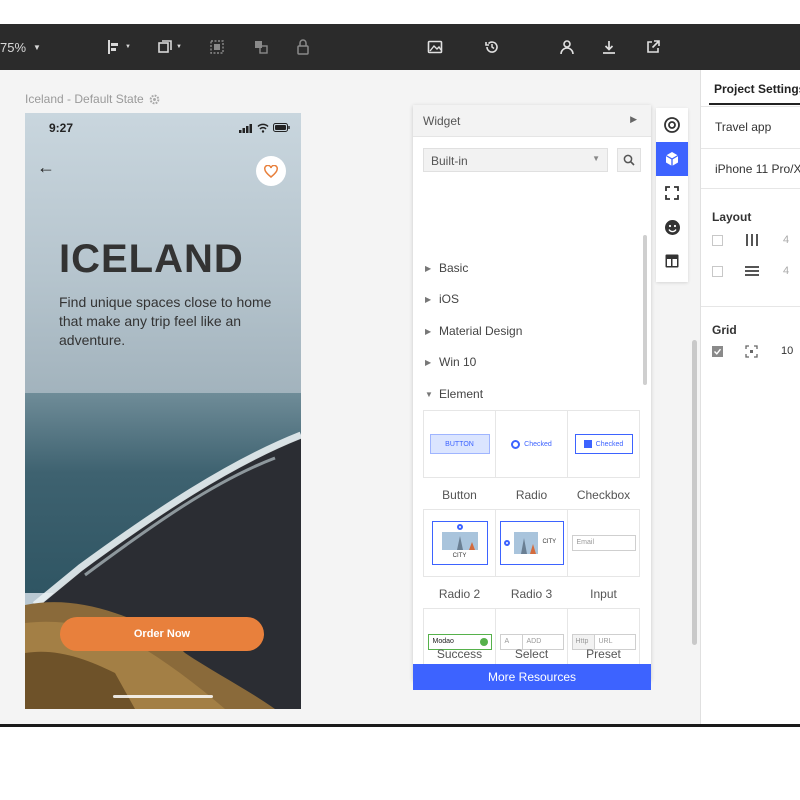 The image size is (800, 800). I want to click on active-tab-underline, so click(754, 104).